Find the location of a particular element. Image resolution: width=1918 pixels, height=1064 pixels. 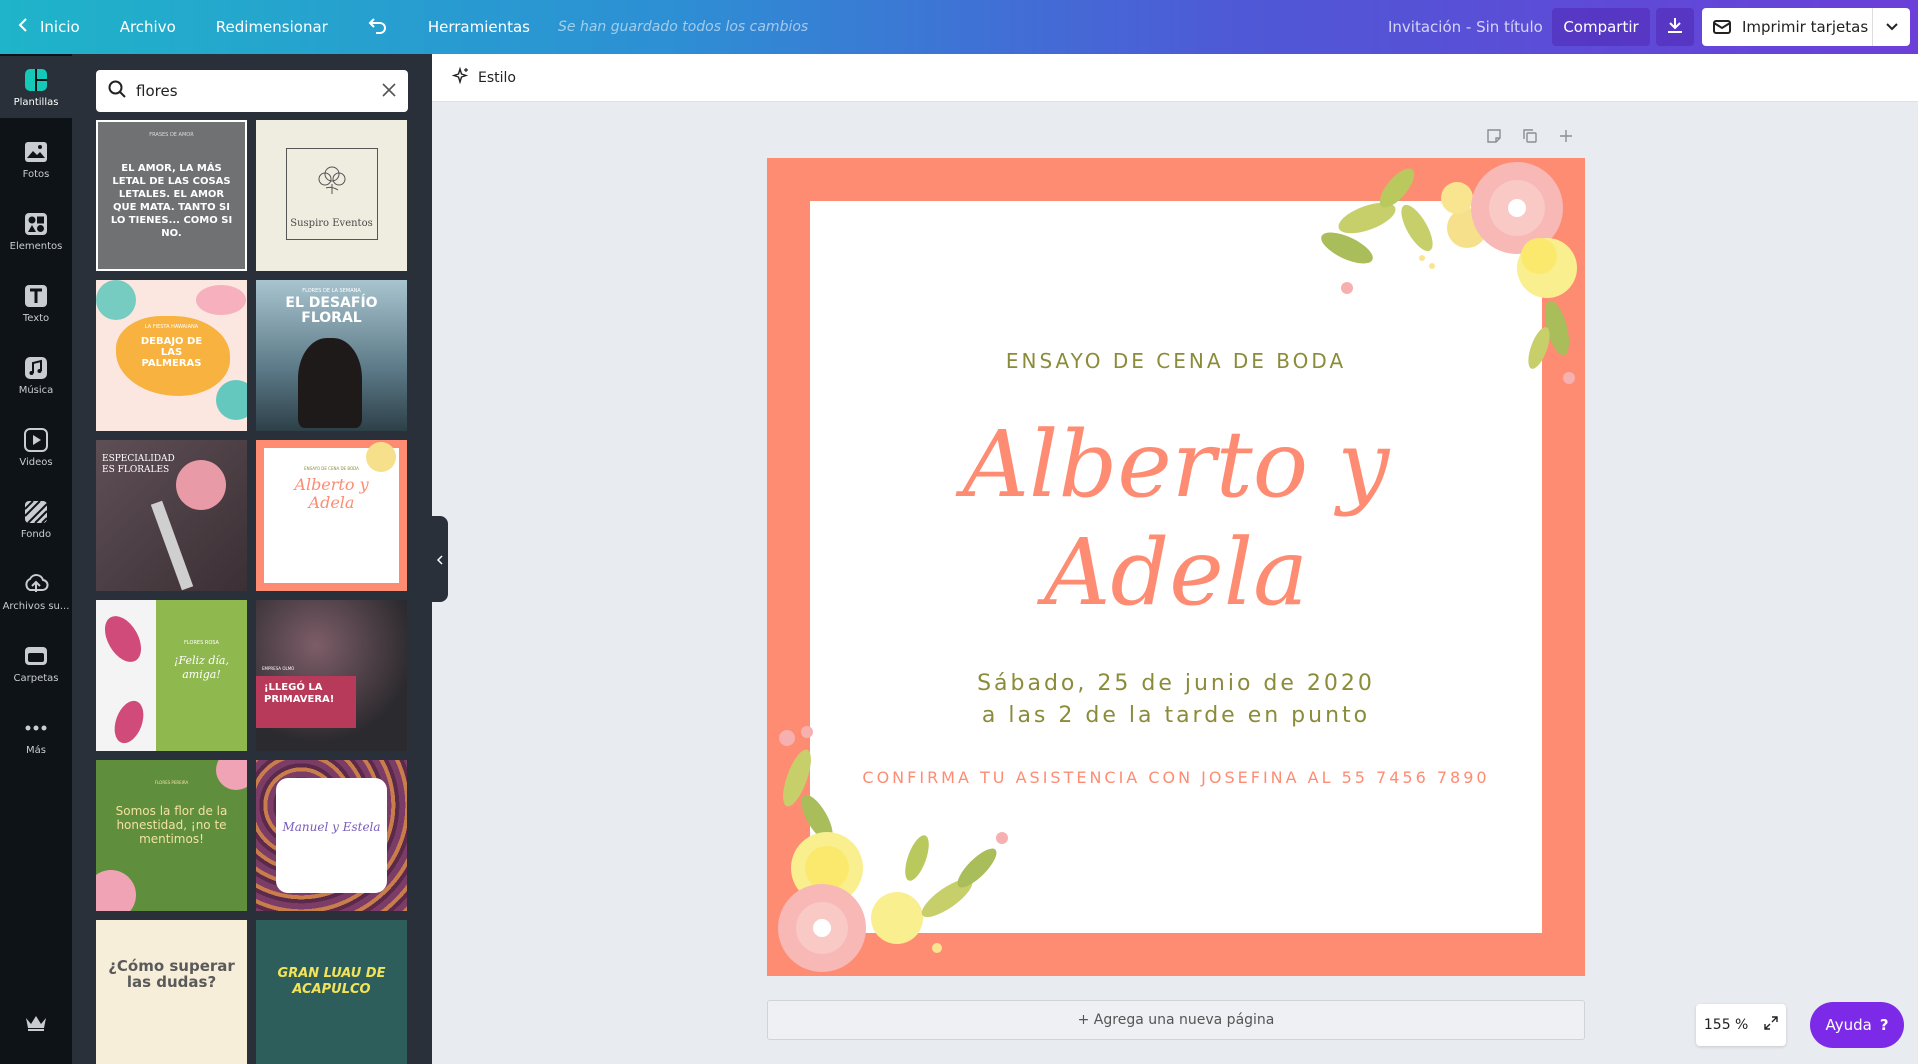

date-text: Sábado, 25 de junio de 2020 is located at coordinates (1176, 683).